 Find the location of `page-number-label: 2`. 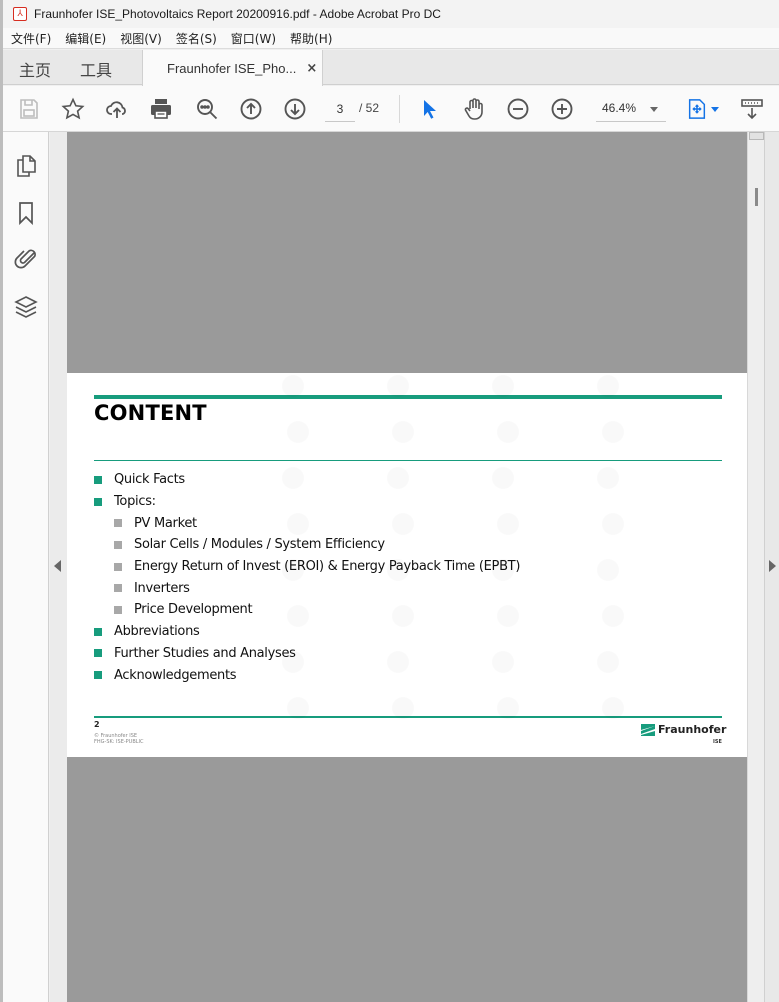

page-number-label: 2 is located at coordinates (97, 724).